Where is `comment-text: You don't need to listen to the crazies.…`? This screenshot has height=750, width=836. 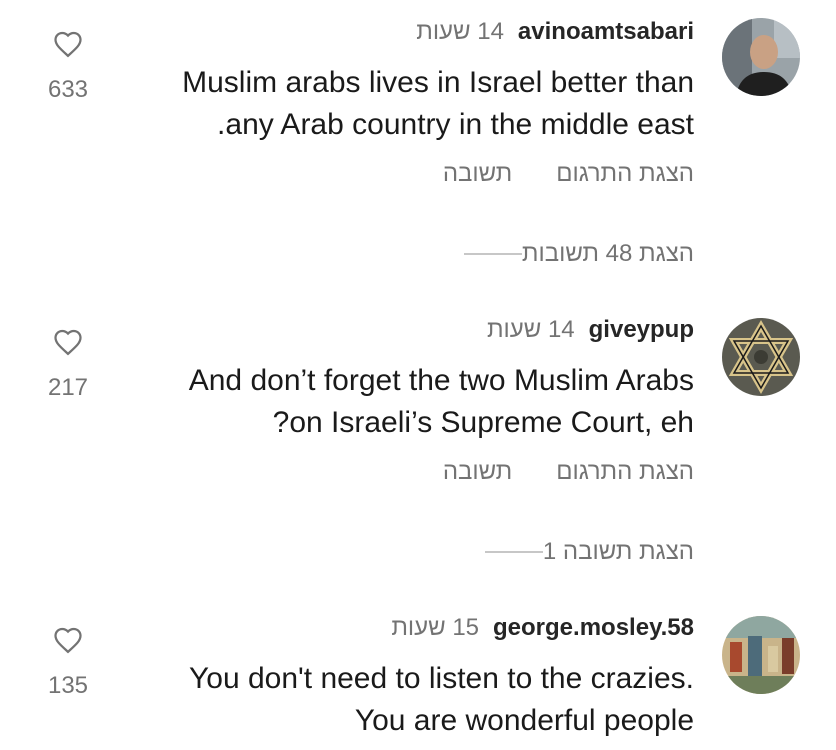
comment-text: You don't need to listen to the crazies.… is located at coordinates (394, 700).